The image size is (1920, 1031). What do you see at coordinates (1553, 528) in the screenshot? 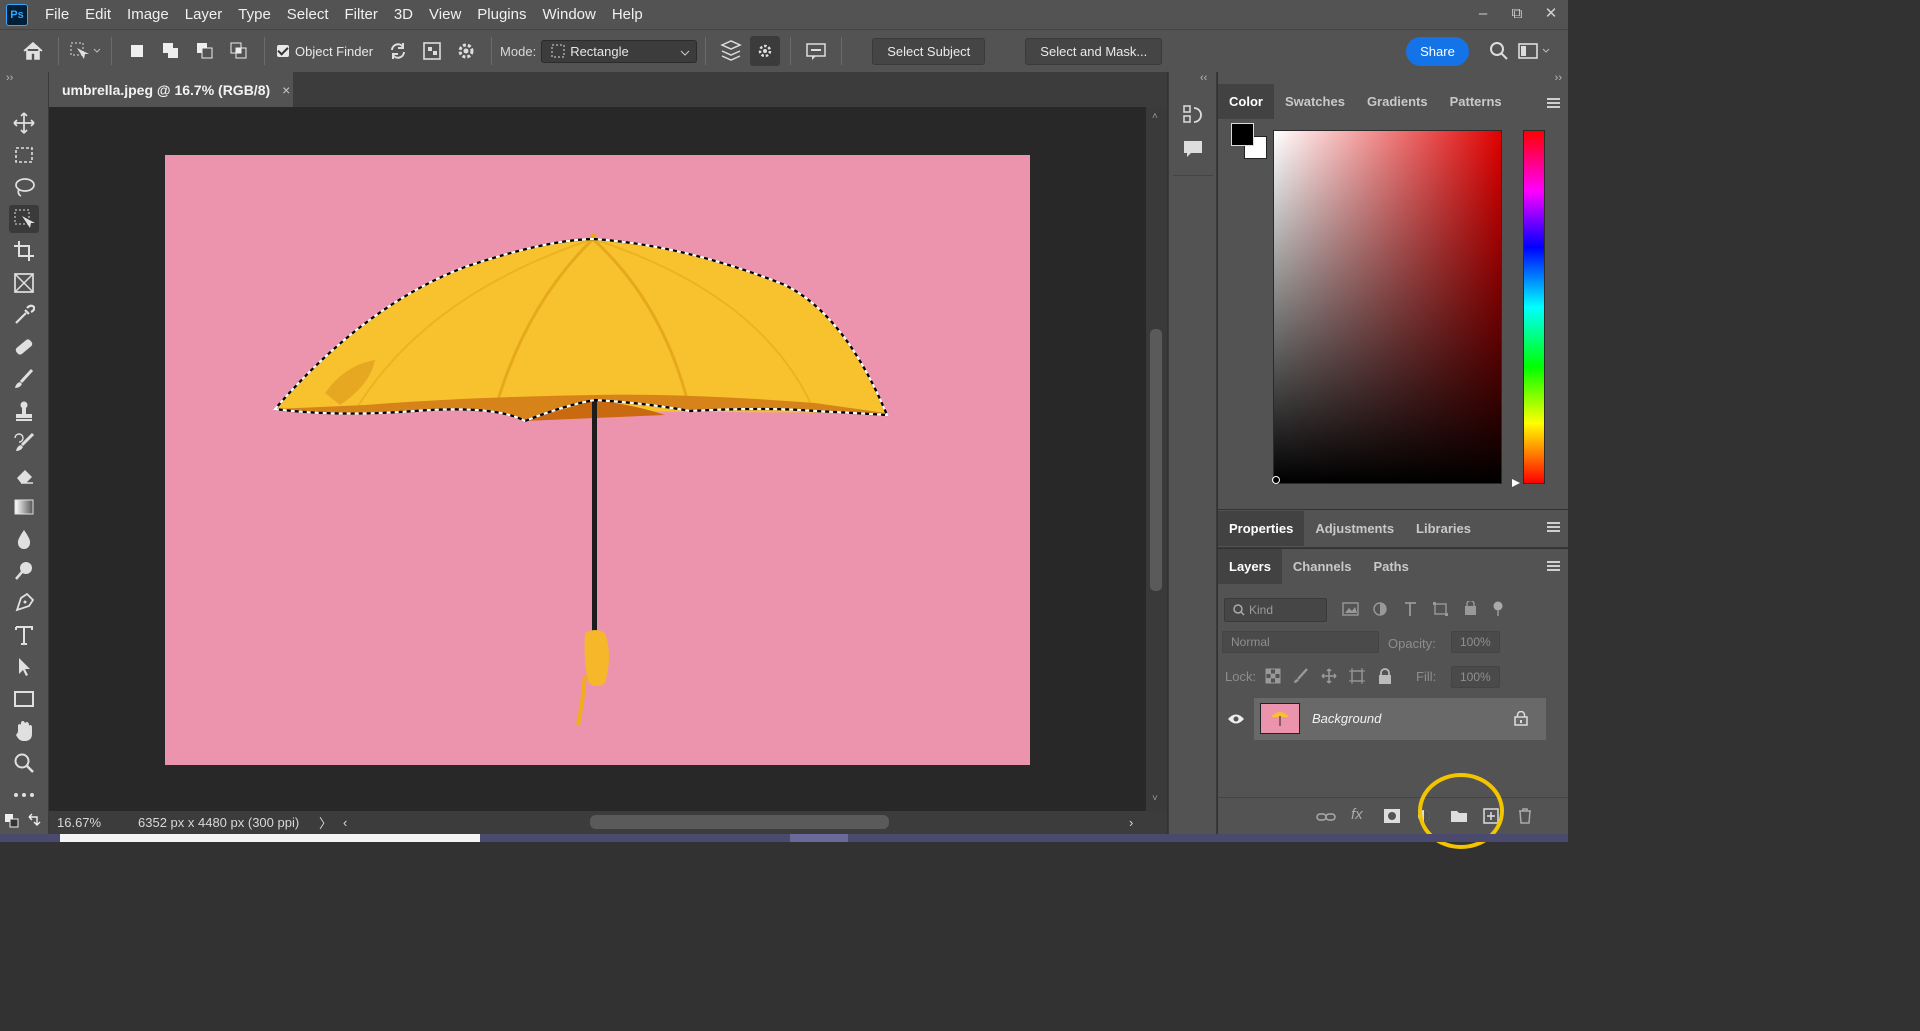
I see `properties-panel-menu-icon` at bounding box center [1553, 528].